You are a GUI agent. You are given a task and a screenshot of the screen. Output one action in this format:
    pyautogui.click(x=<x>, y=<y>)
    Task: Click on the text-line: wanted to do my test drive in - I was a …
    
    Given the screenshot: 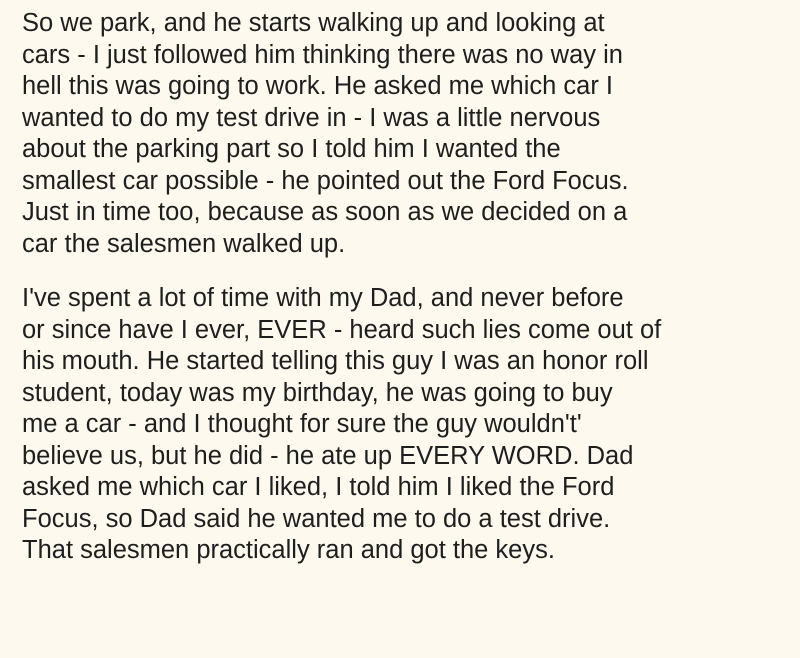 What is the action you would take?
    pyautogui.click(x=311, y=117)
    